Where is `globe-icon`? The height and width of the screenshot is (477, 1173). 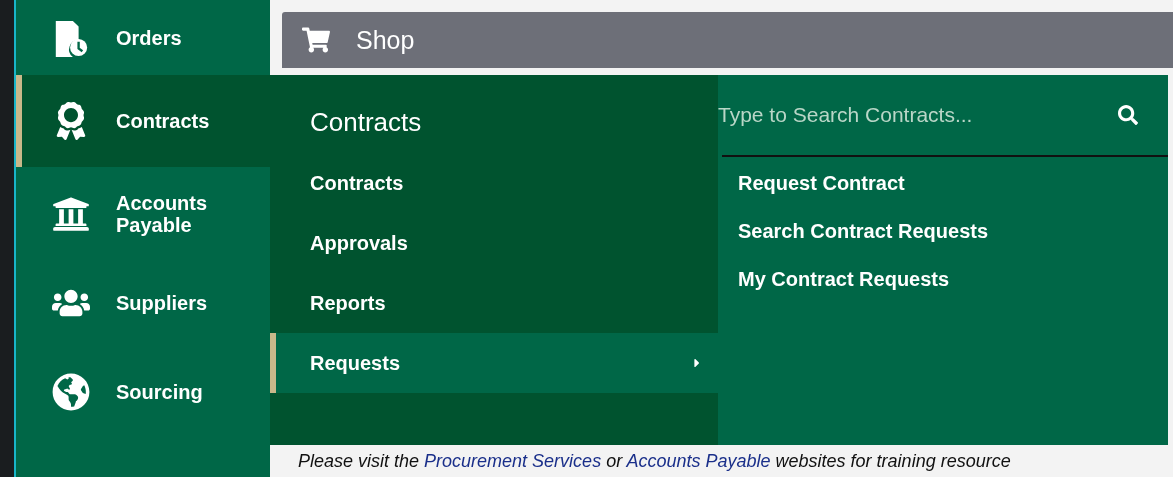
globe-icon is located at coordinates (71, 391).